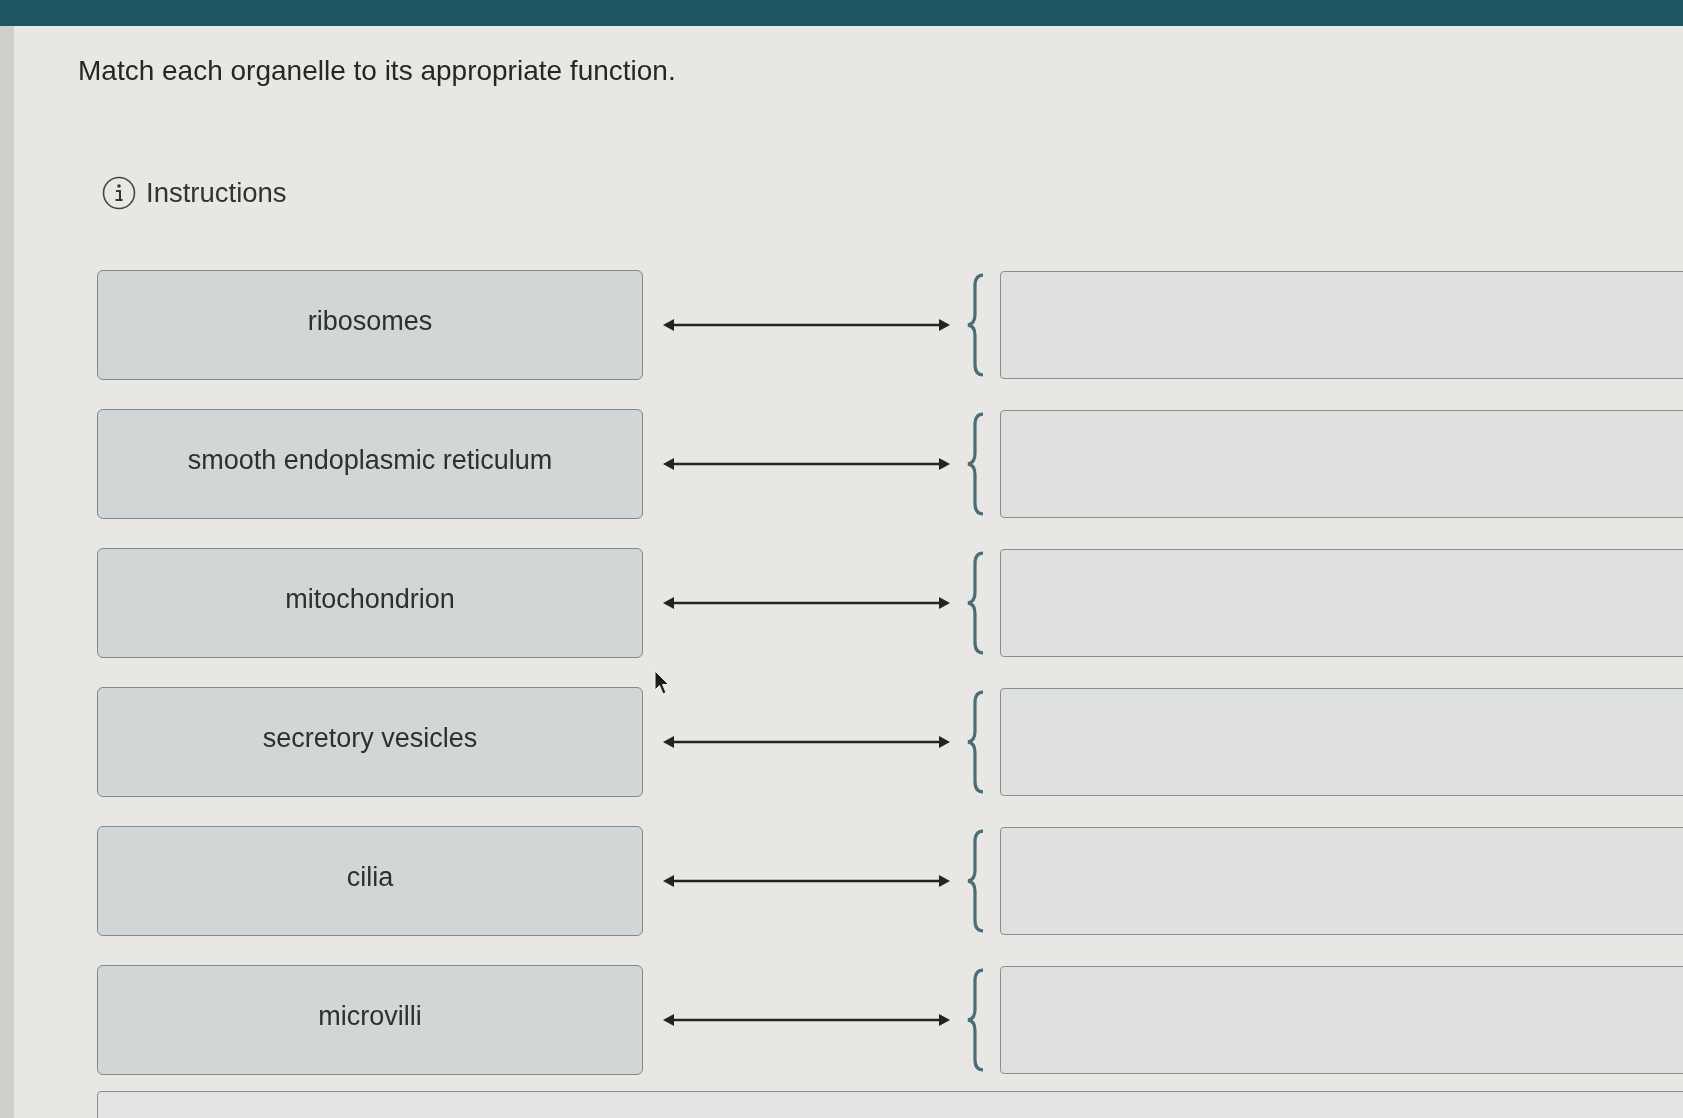 The width and height of the screenshot is (1683, 1118). I want to click on organelle-card: mitochondrion, so click(370, 603).